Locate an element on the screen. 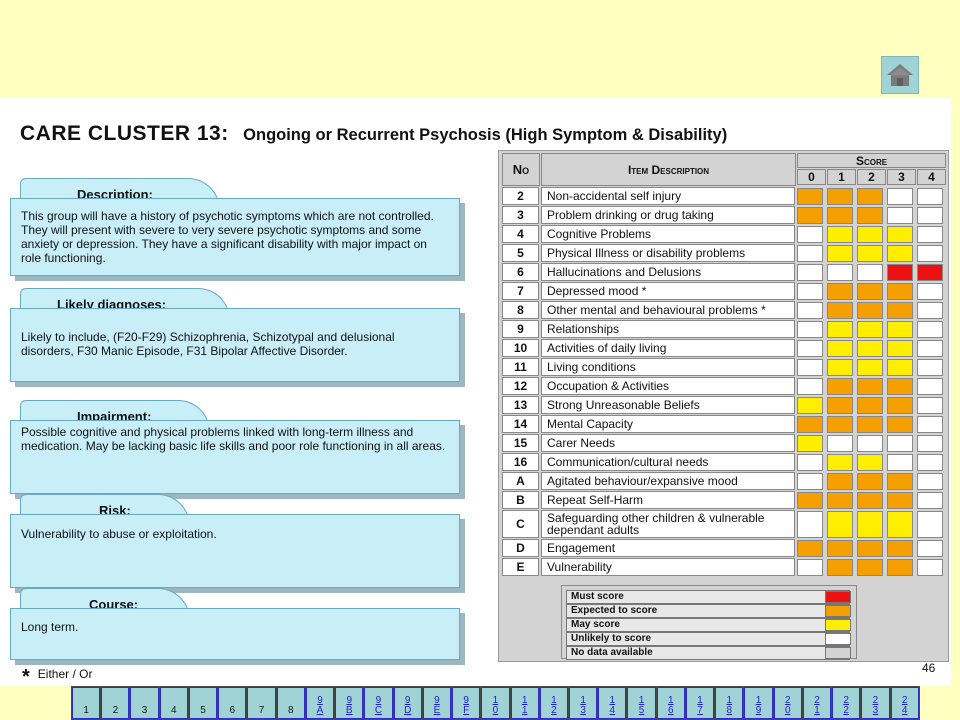 This screenshot has height=720, width=960. nav-page-16: 1 6 is located at coordinates (670, 703).